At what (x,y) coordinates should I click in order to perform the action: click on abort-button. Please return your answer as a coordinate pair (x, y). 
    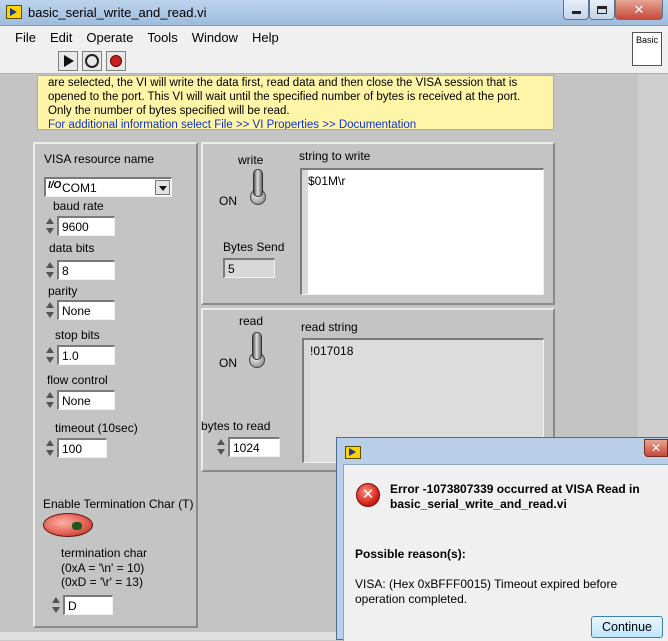
    Looking at the image, I should click on (116, 61).